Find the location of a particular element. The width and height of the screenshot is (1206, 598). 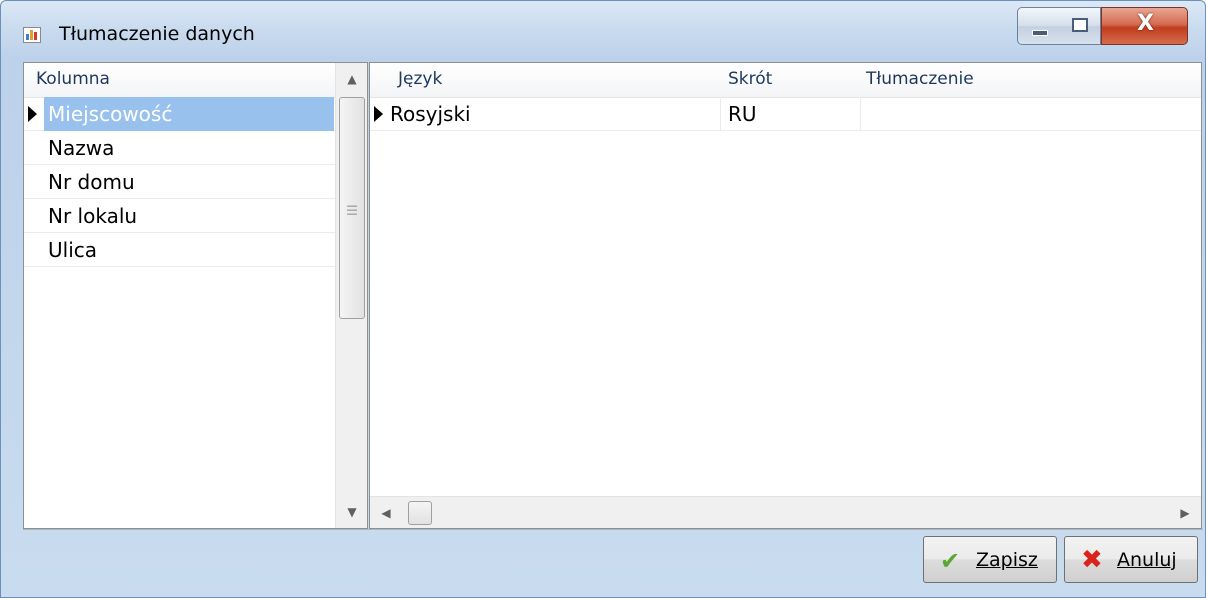

vertical-scrollbar: ▲ — — — ▼ is located at coordinates (351, 295).